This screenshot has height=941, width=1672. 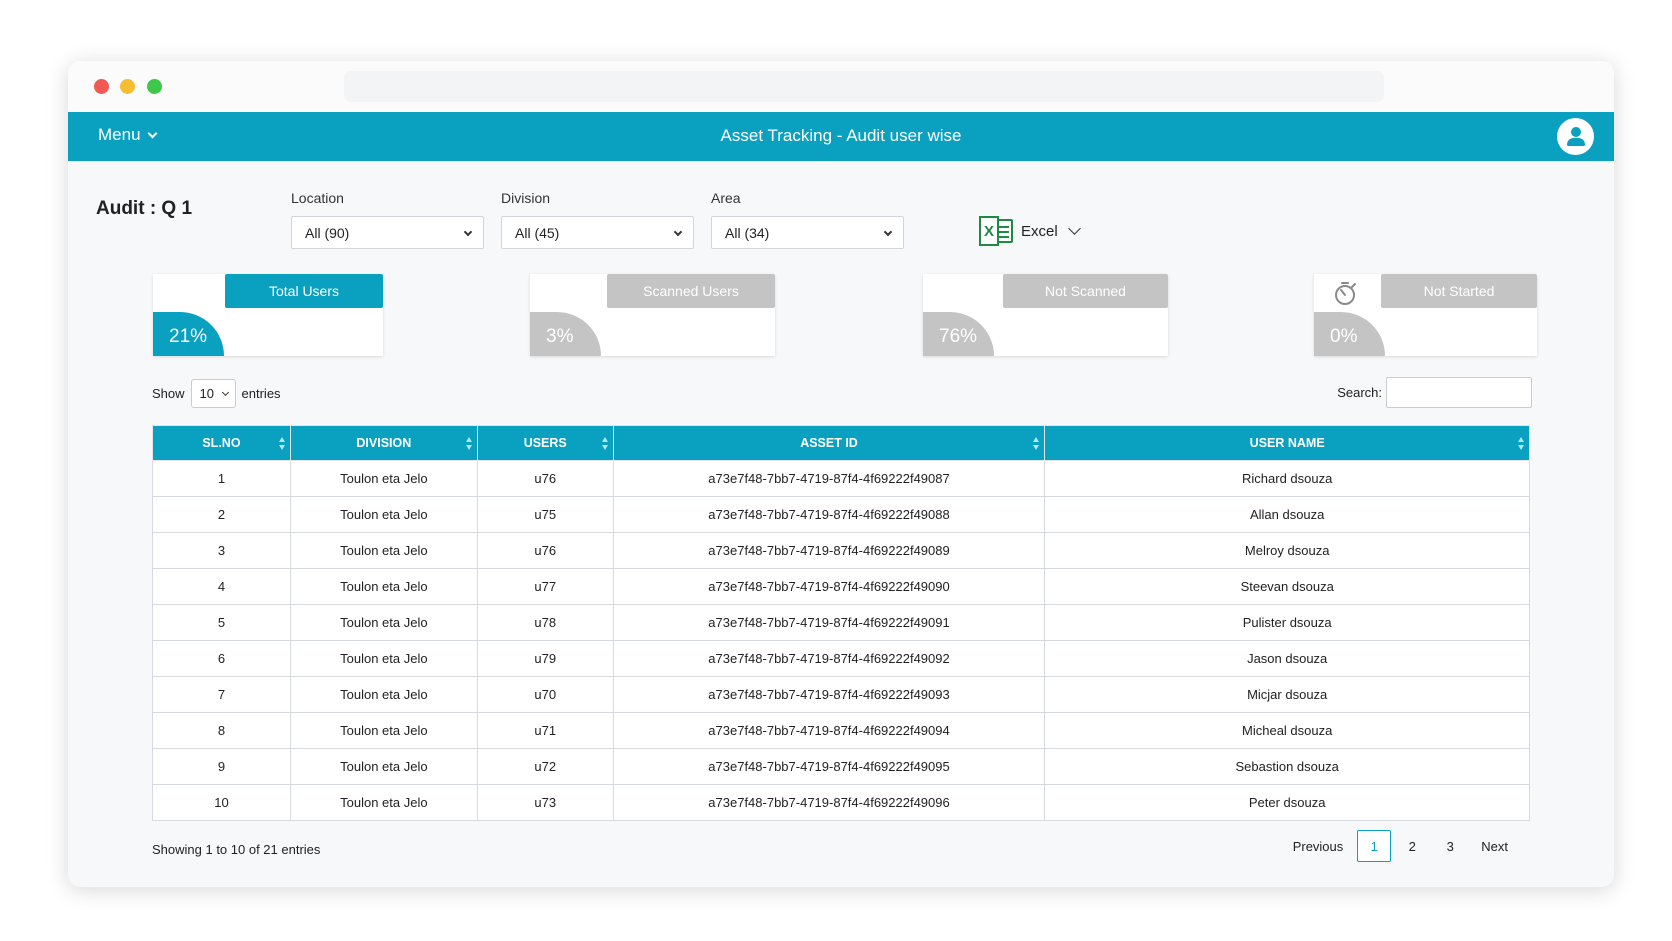 I want to click on cell-sl-no: 1, so click(x=221, y=478).